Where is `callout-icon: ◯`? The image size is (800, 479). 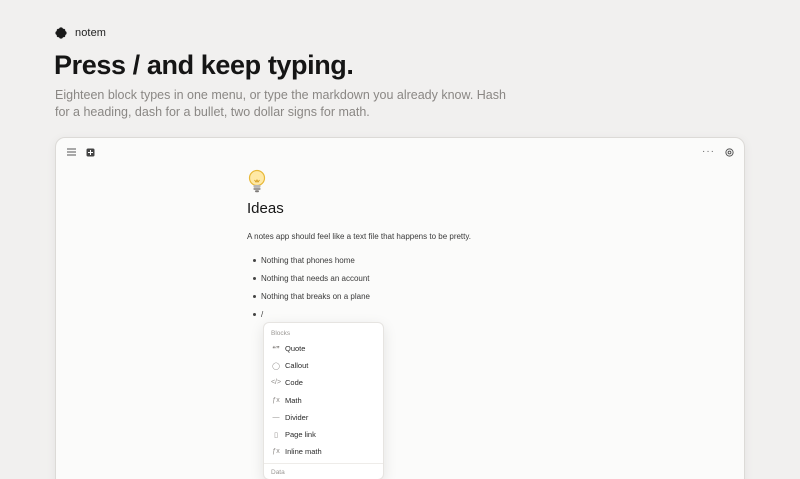
callout-icon: ◯ is located at coordinates (276, 366).